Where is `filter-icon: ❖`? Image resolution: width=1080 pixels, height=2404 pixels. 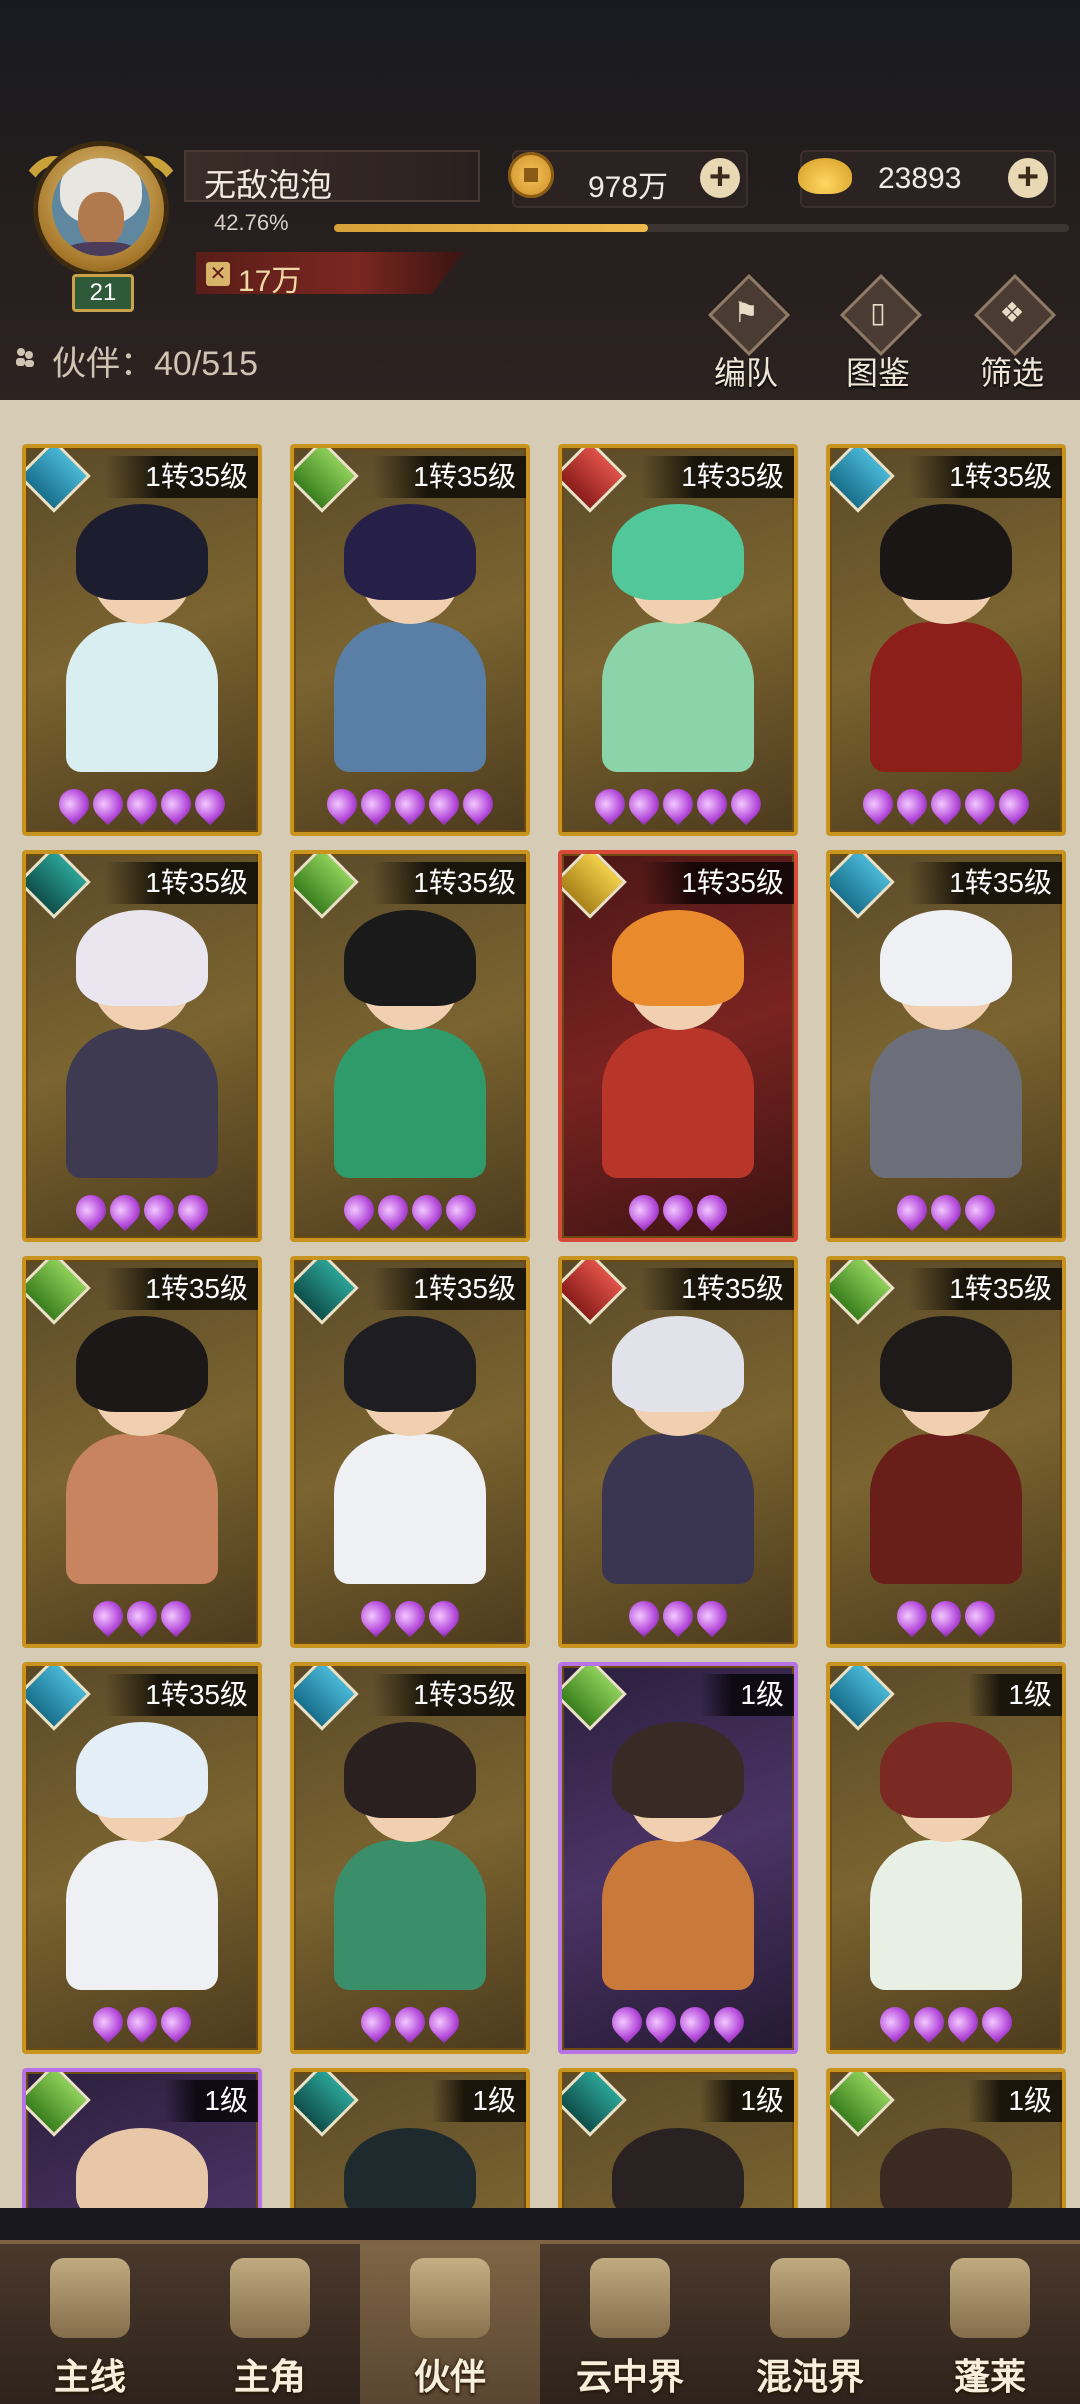 filter-icon: ❖ is located at coordinates (1012, 312).